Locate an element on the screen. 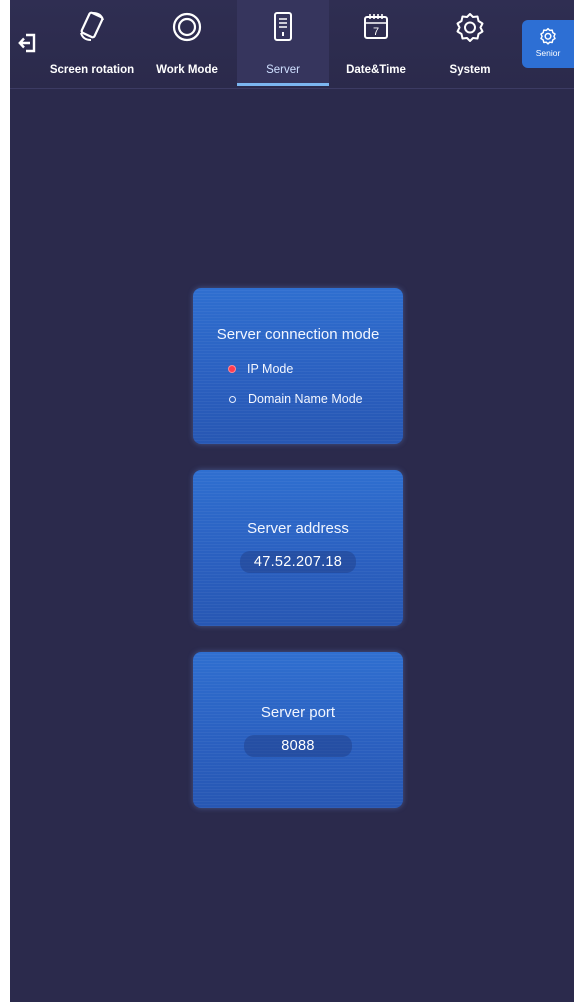  server-port-title: Server port is located at coordinates (298, 712).